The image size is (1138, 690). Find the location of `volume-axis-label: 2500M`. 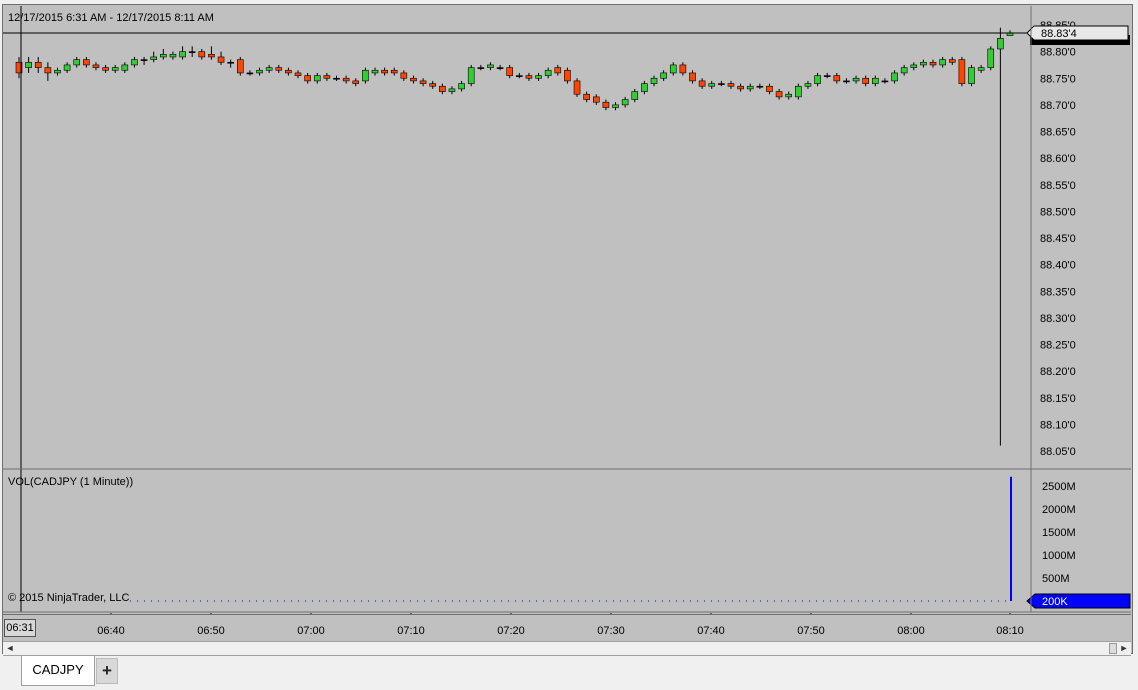

volume-axis-label: 2500M is located at coordinates (1059, 487).